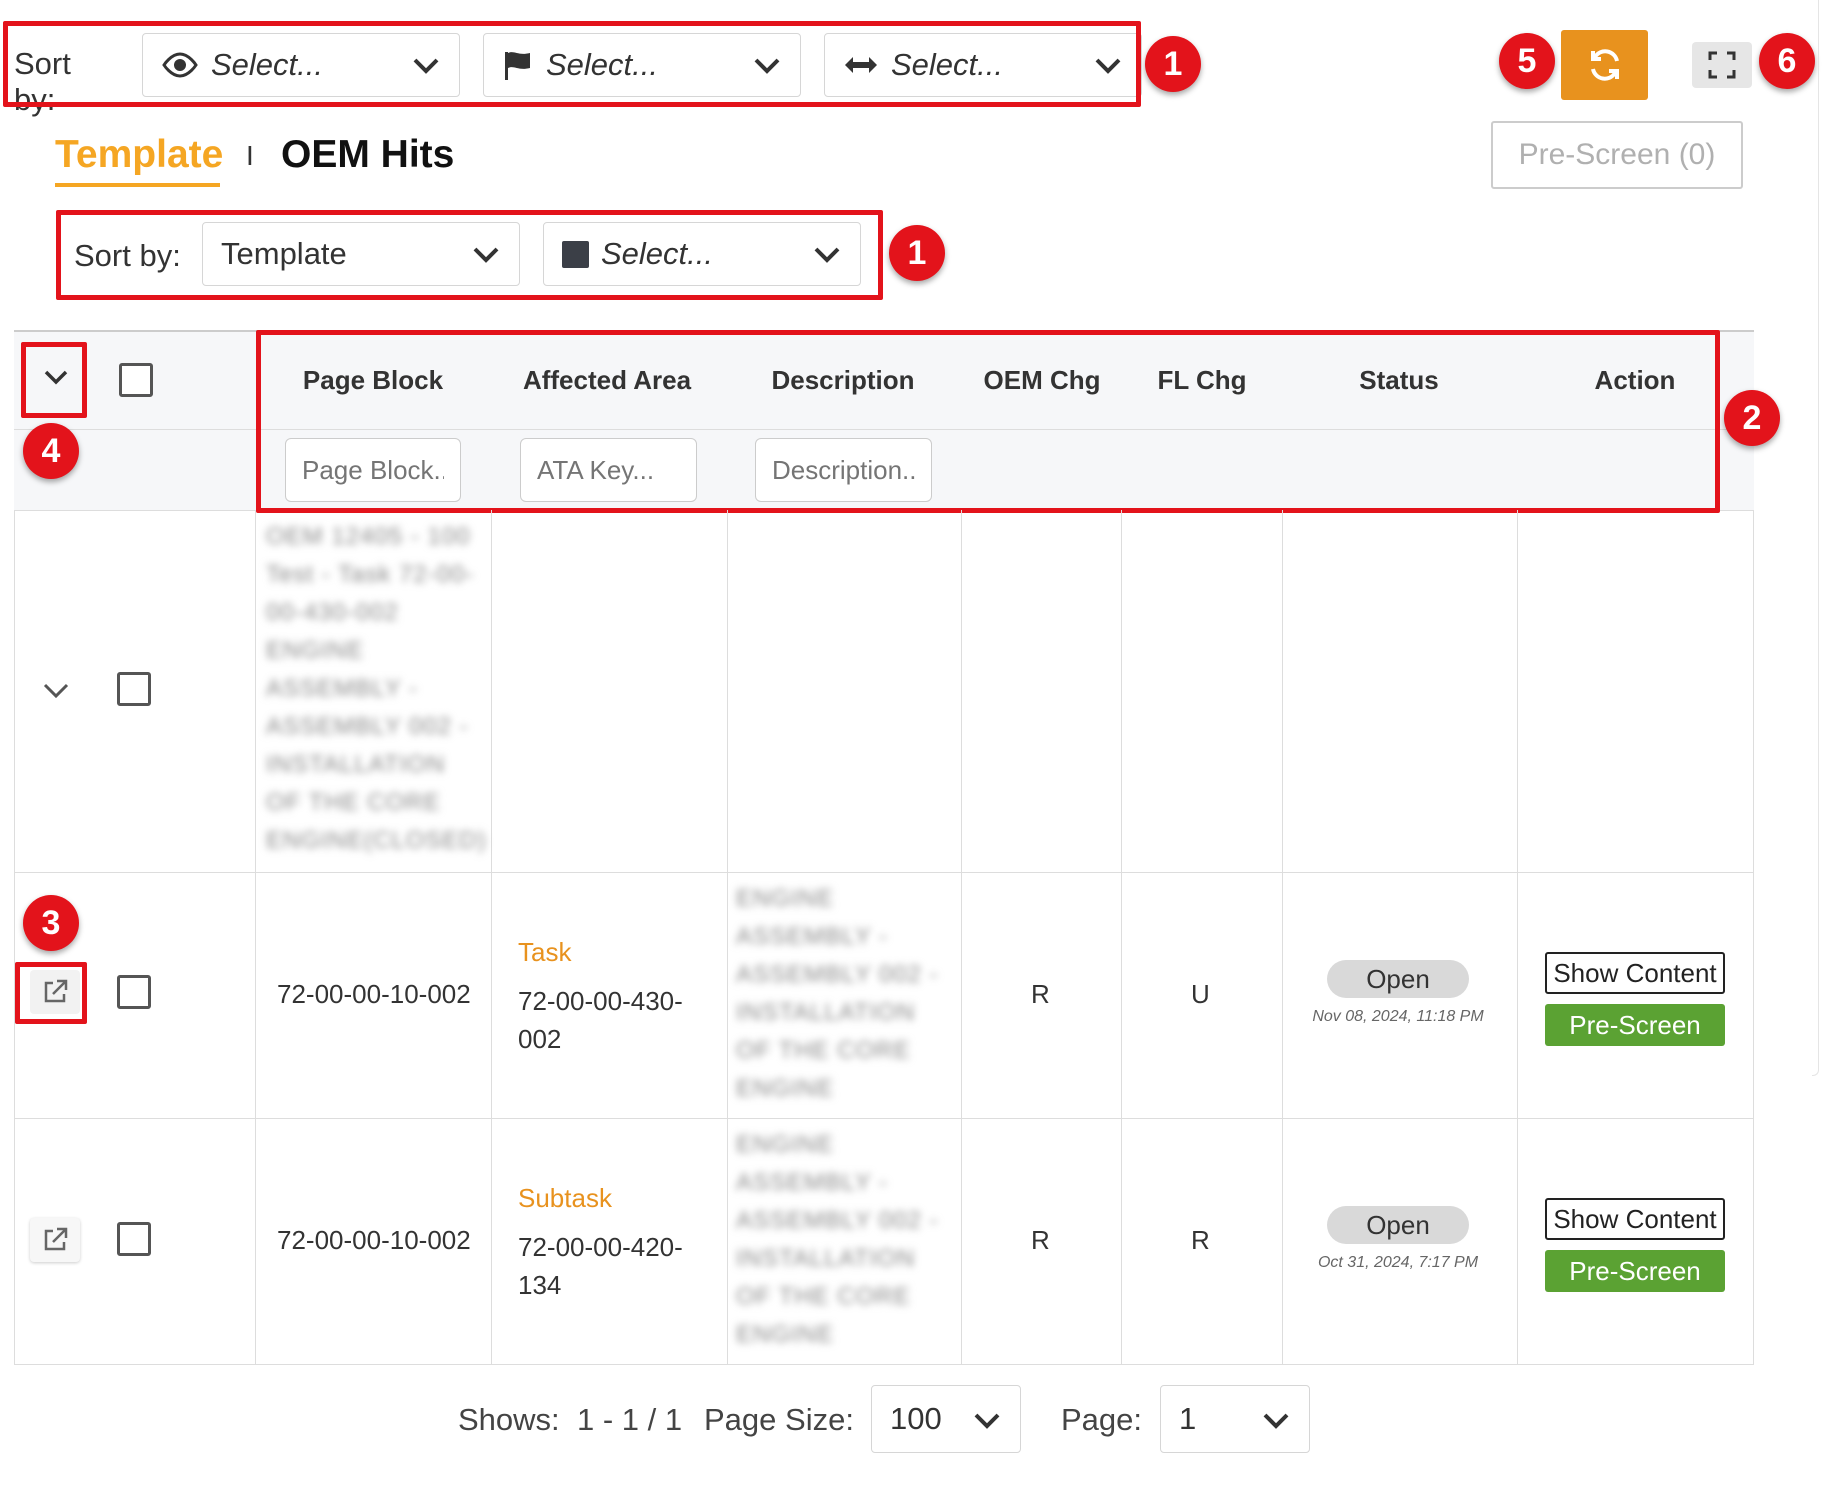  What do you see at coordinates (332, 612) in the screenshot?
I see `blurred-line: 00-430-002` at bounding box center [332, 612].